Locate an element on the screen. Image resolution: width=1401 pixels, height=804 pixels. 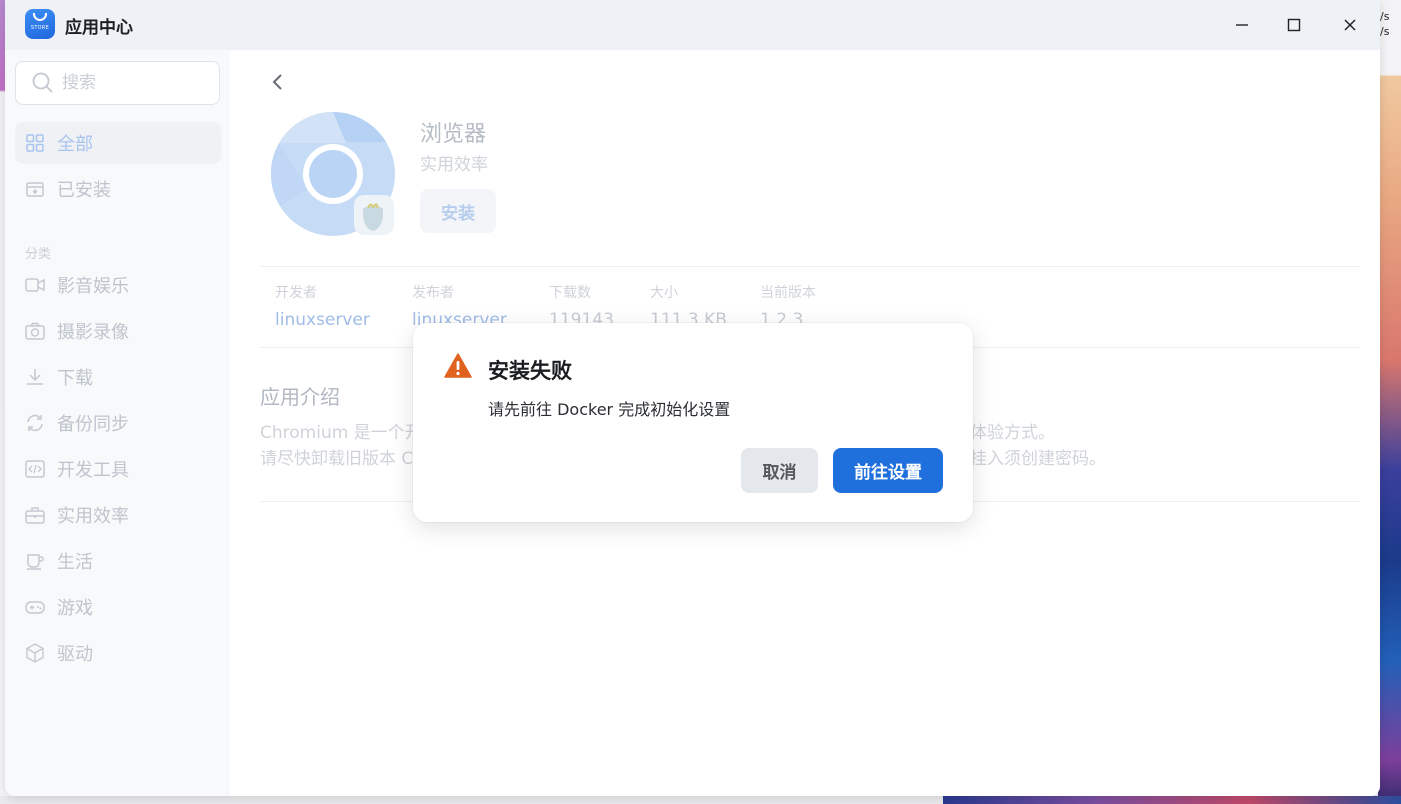
maximize-button is located at coordinates (1294, 25).